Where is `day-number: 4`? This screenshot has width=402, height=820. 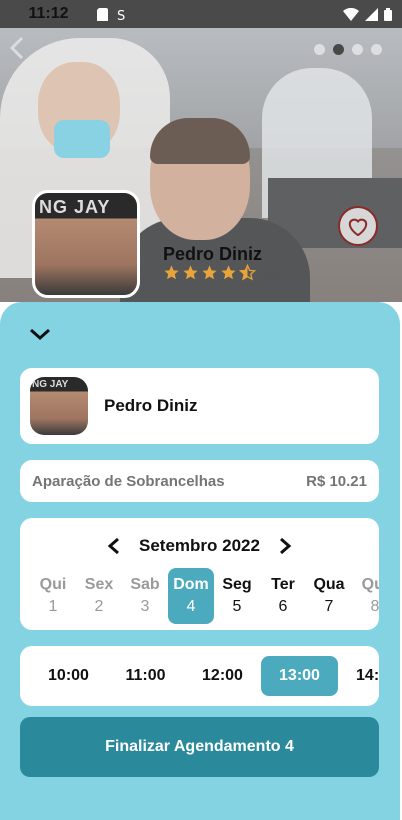
day-number: 4 is located at coordinates (191, 606).